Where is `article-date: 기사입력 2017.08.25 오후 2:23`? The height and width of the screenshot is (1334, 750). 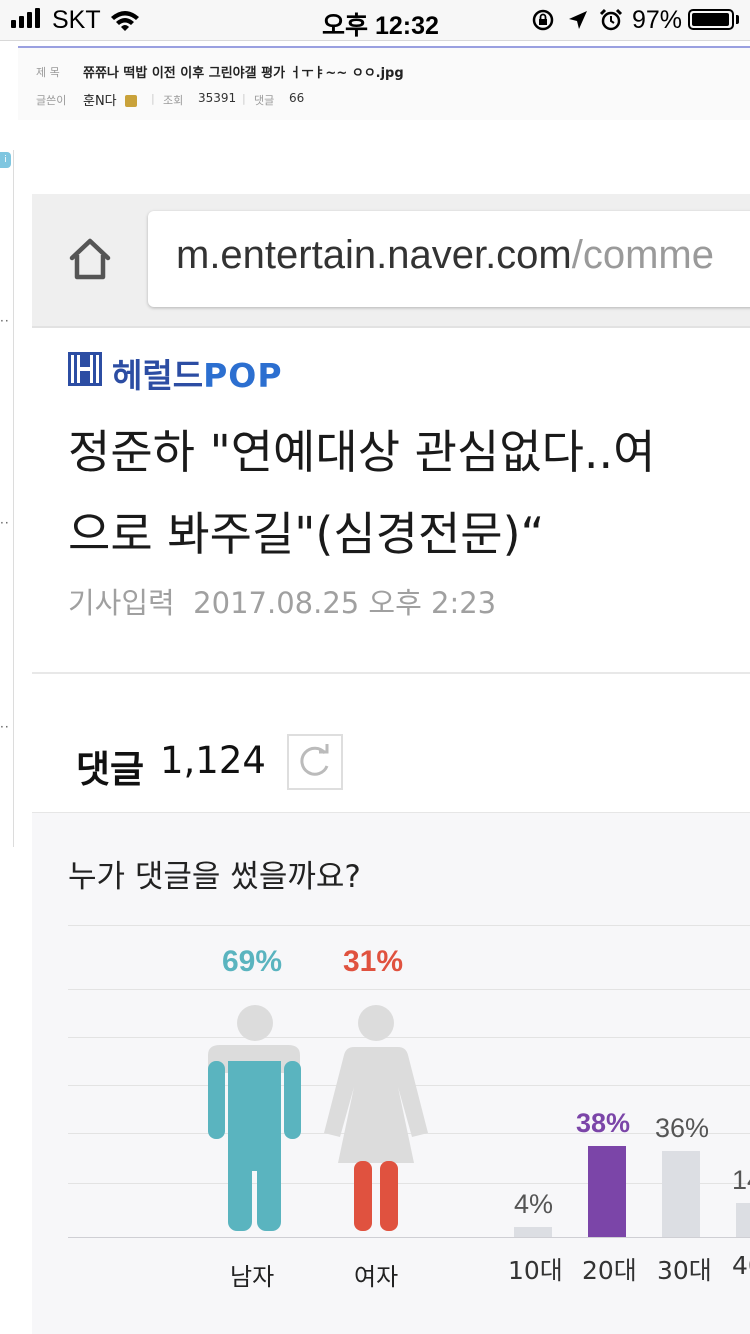 article-date: 기사입력 2017.08.25 오후 2:23 is located at coordinates (282, 601).